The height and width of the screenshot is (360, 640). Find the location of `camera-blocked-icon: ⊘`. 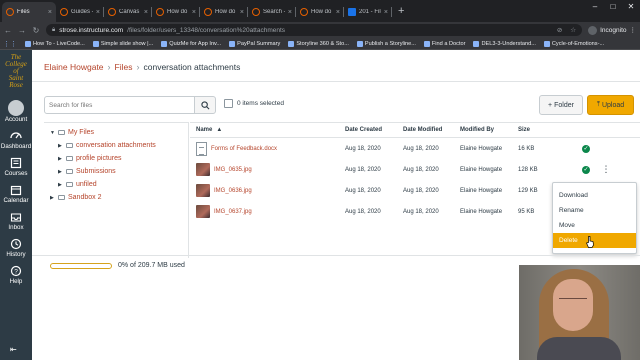

camera-blocked-icon: ⊘ is located at coordinates (559, 30).